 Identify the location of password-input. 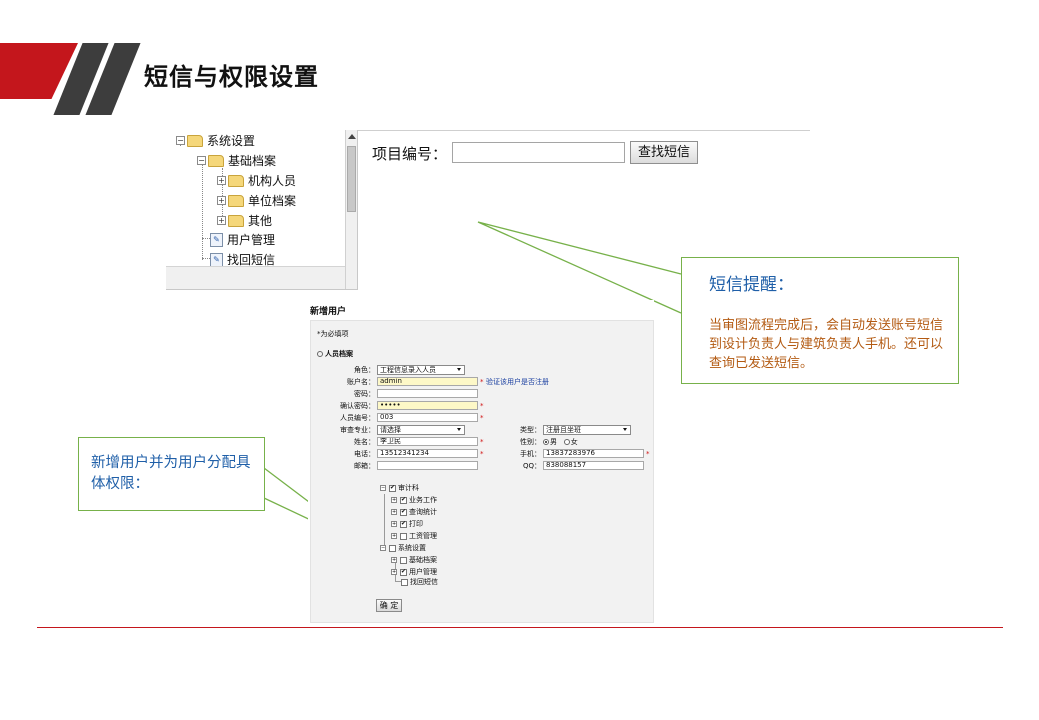
(427, 393).